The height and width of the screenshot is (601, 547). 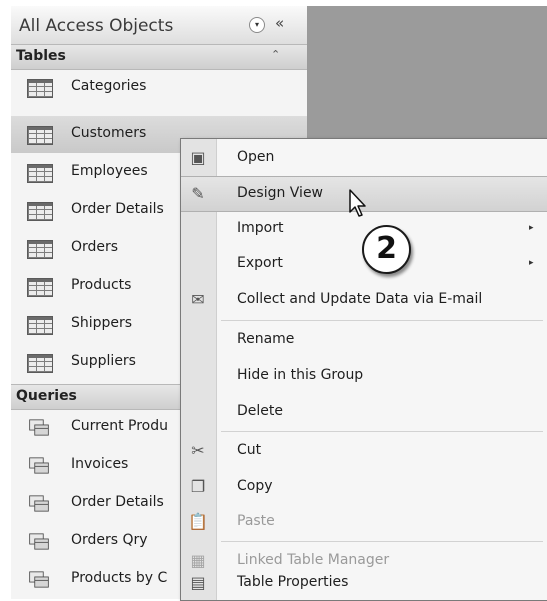 I want to click on paste-icon: 📋, so click(x=198, y=521).